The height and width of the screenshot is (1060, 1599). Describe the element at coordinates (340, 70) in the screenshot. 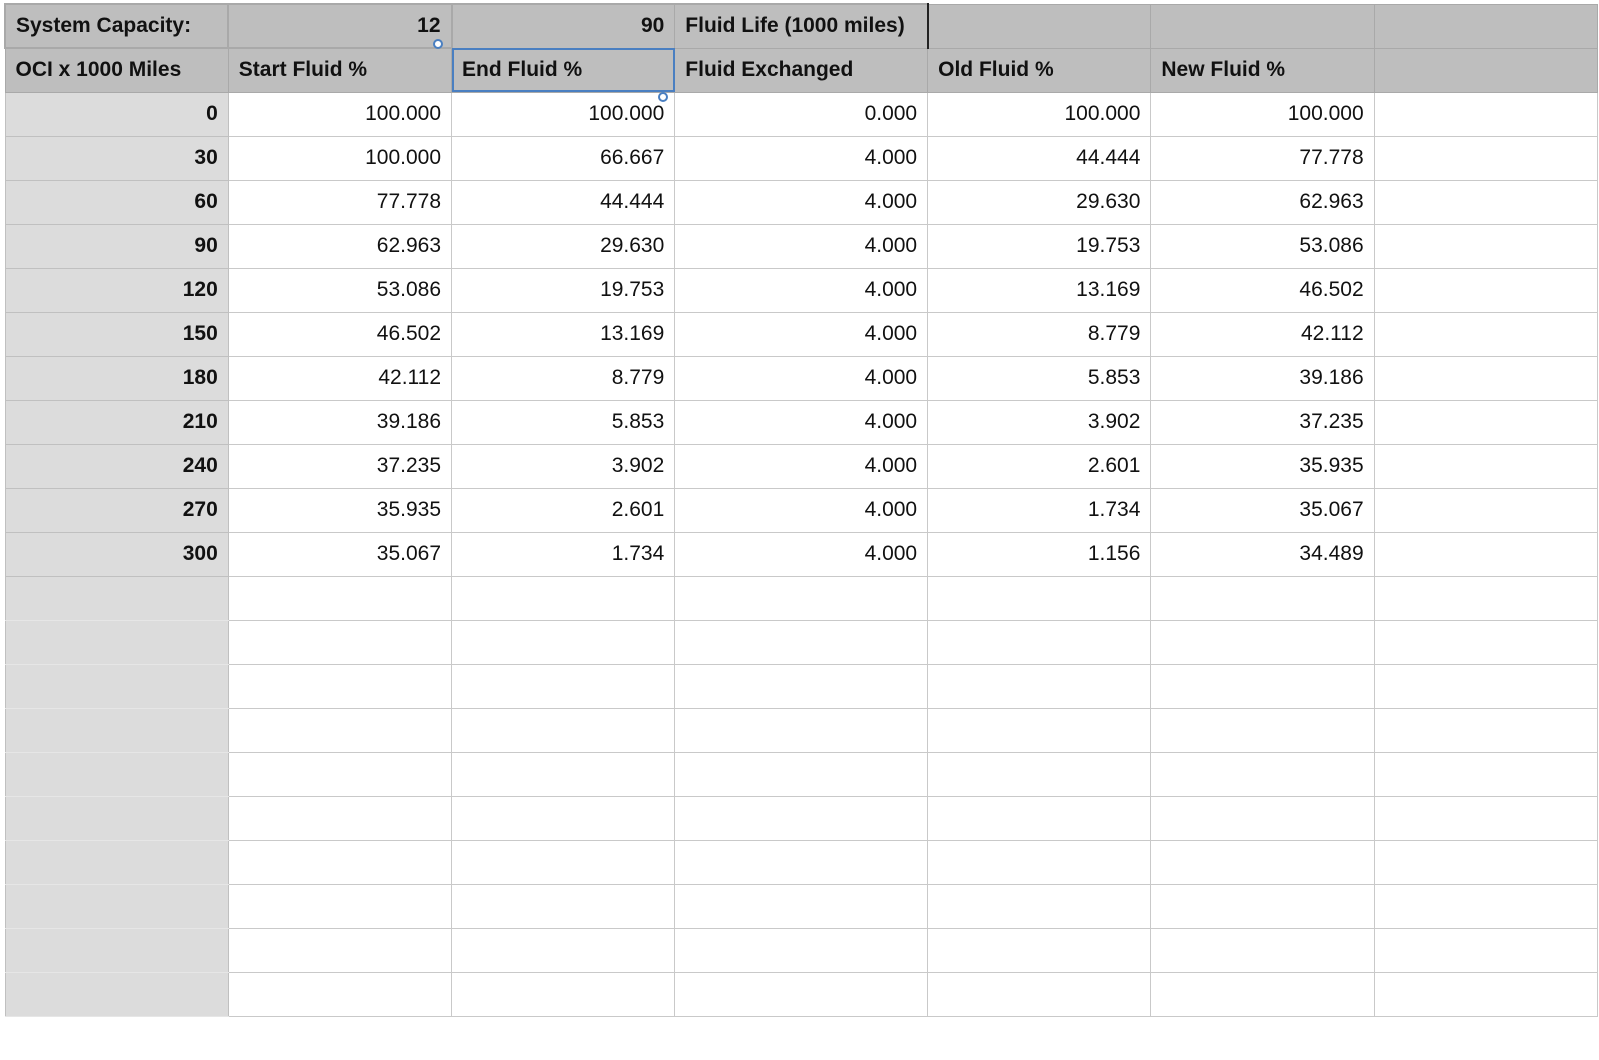

I see `column-header-1: Start Fluid %` at that location.